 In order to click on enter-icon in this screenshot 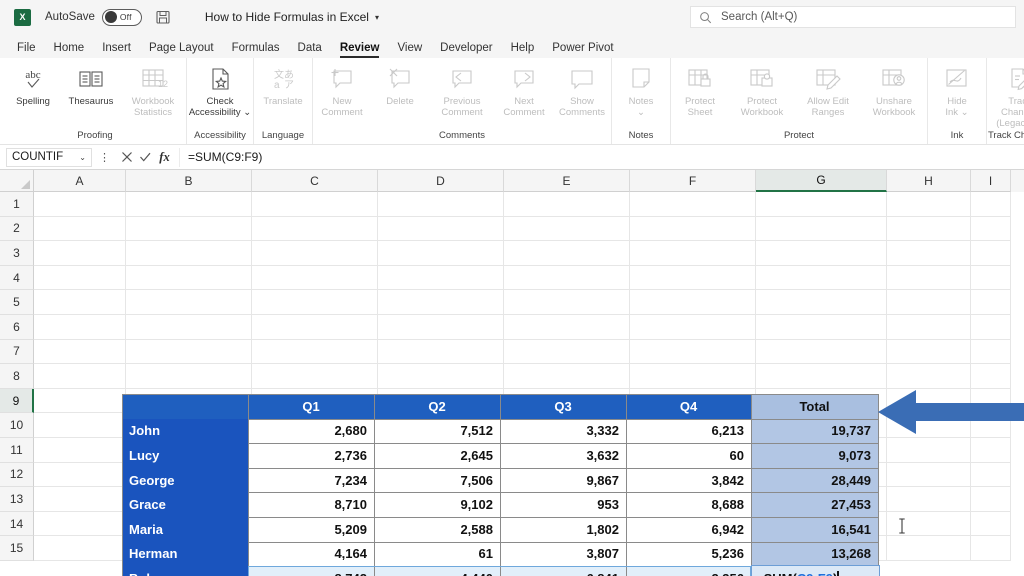, I will do `click(145, 157)`.